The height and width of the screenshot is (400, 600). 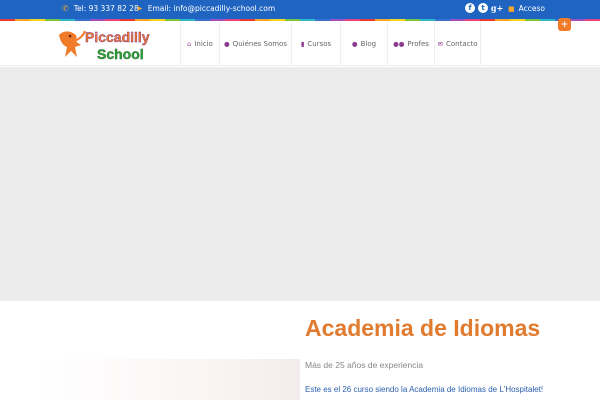 What do you see at coordinates (170, 379) in the screenshot?
I see `students-photo` at bounding box center [170, 379].